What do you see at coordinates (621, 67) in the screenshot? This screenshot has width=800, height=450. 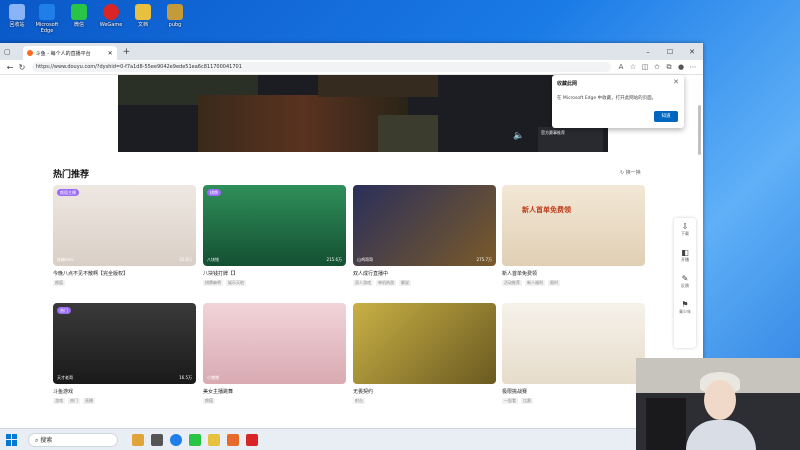 I see `read-aloud-icon: A` at bounding box center [621, 67].